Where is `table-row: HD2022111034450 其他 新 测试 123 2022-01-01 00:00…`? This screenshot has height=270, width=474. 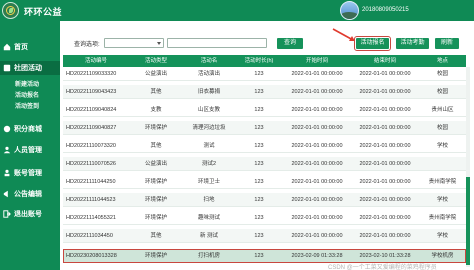 table-row: HD2022111034450 其他 新 测试 123 2022-01-01 00:00… is located at coordinates (264, 236).